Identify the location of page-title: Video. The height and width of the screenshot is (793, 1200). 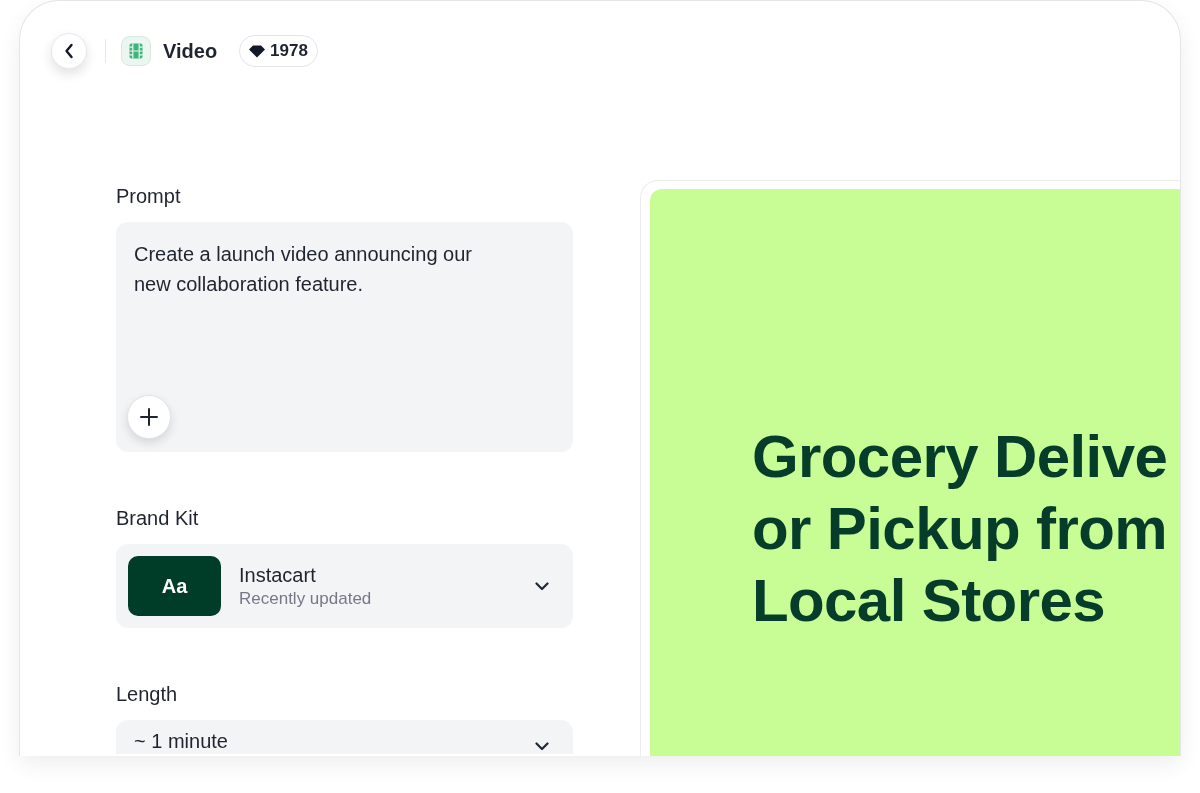
(190, 51).